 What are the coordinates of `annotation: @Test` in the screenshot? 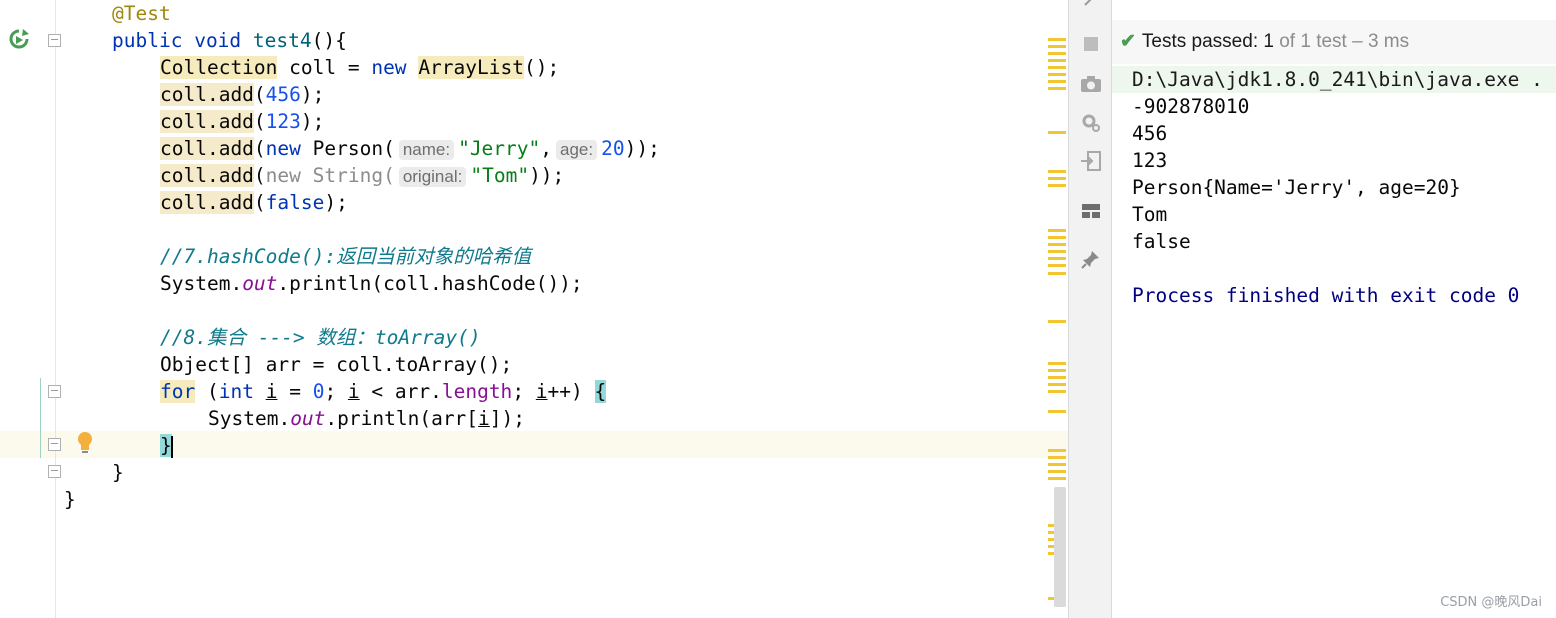 It's located at (141, 13).